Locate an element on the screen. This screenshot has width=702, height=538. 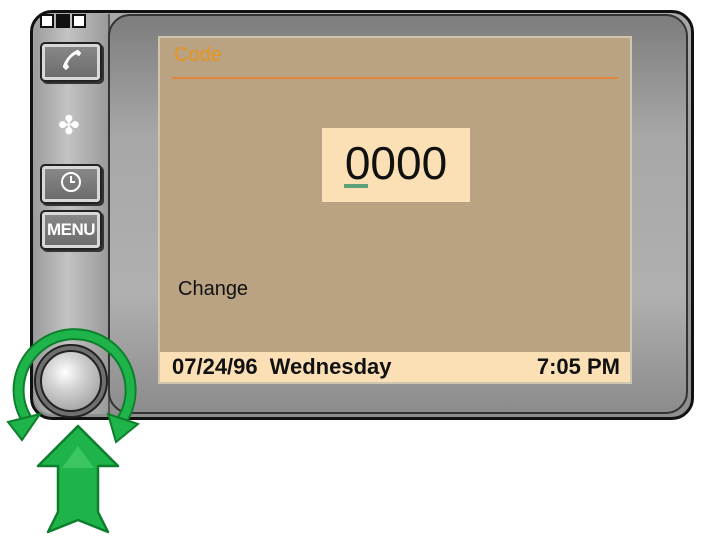
rotate-arrow-icon is located at coordinates (73, 386).